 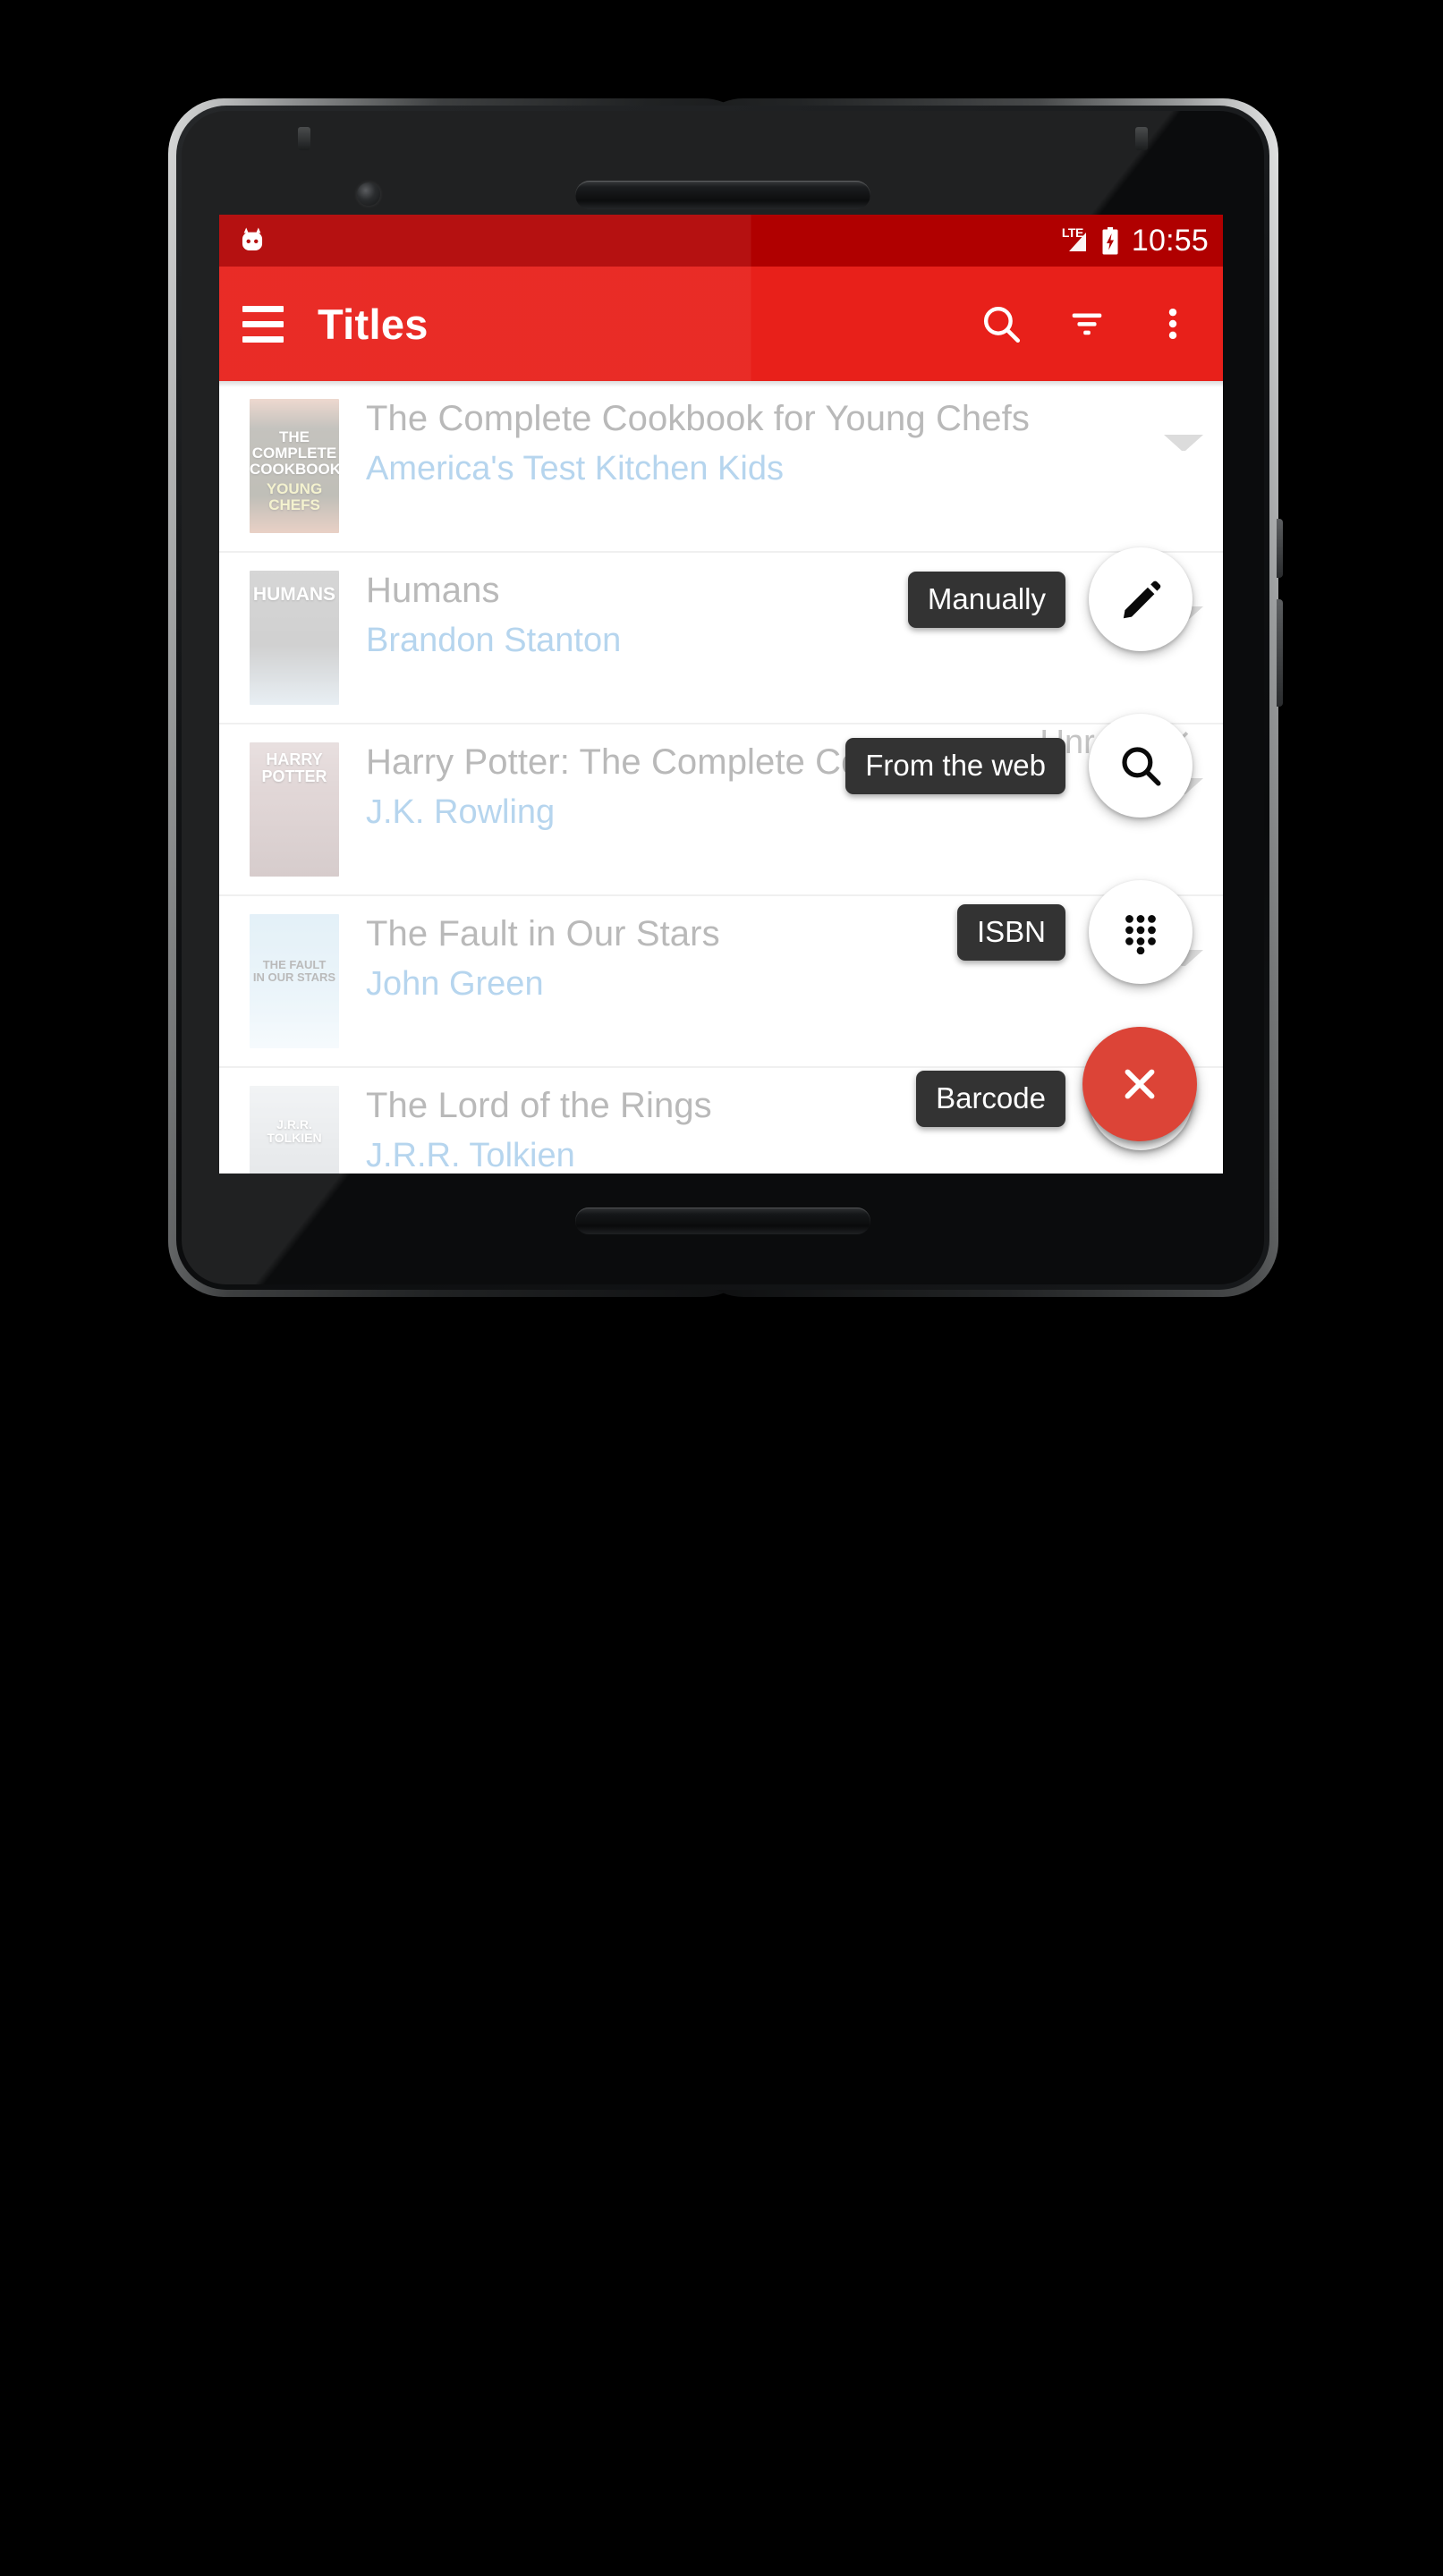 I want to click on status-bar: LTE 10:55, so click(x=721, y=241).